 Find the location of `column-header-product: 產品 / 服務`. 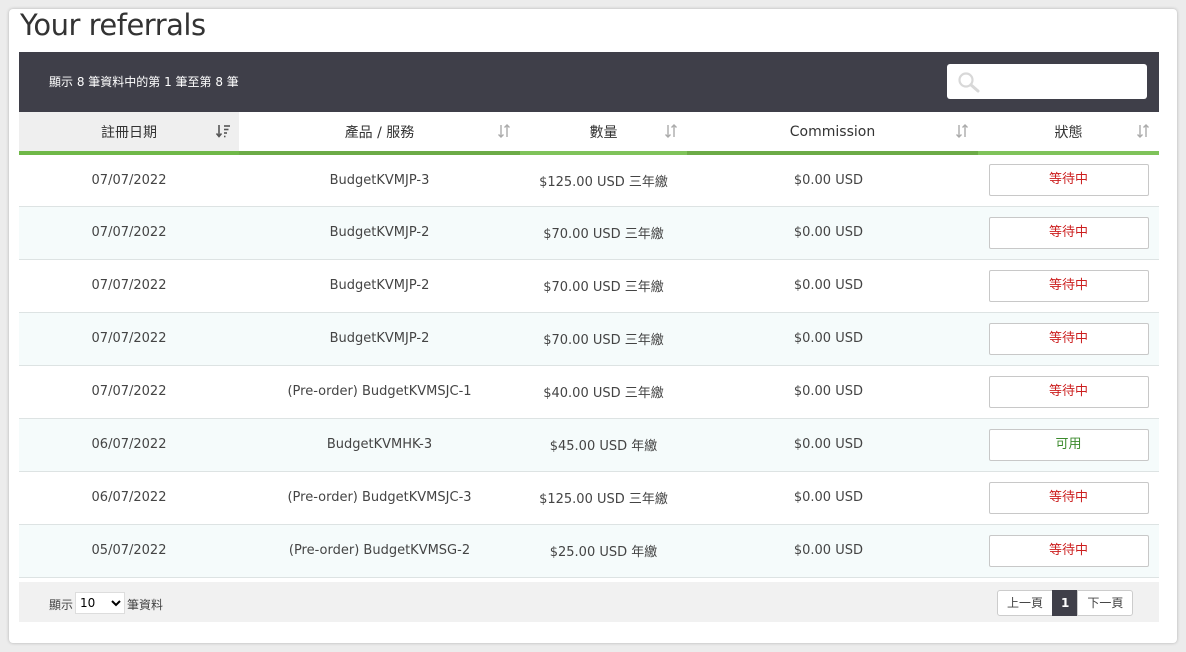

column-header-product: 產品 / 服務 is located at coordinates (379, 133).